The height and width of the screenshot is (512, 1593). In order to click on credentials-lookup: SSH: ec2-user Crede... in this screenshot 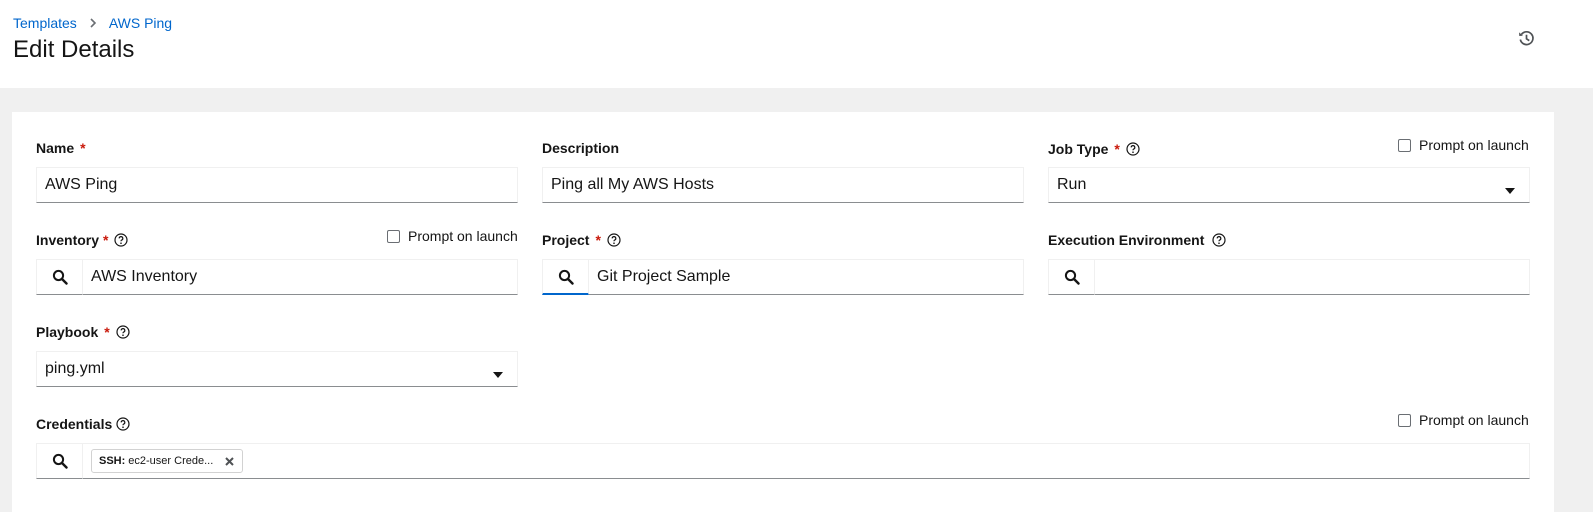, I will do `click(783, 461)`.